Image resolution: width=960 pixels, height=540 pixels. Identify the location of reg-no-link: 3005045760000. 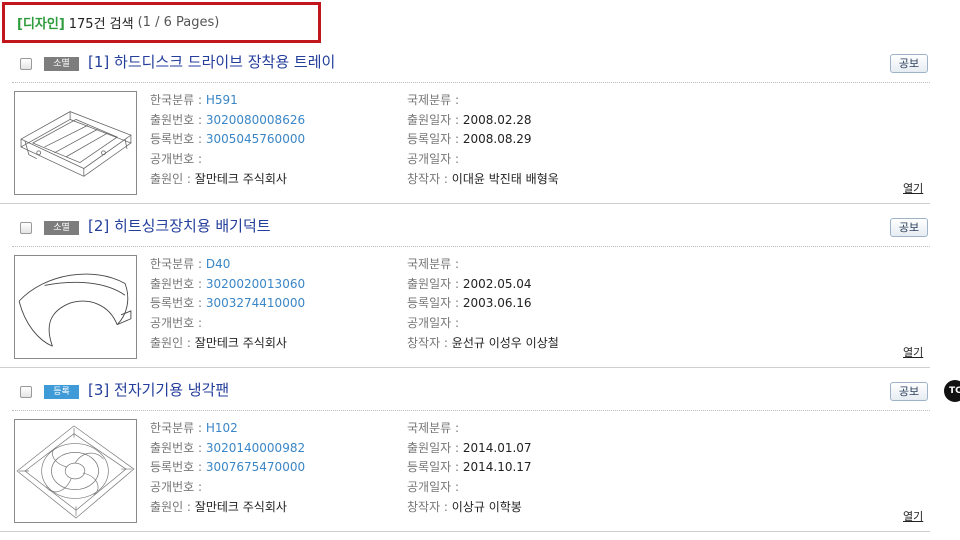
(255, 139).